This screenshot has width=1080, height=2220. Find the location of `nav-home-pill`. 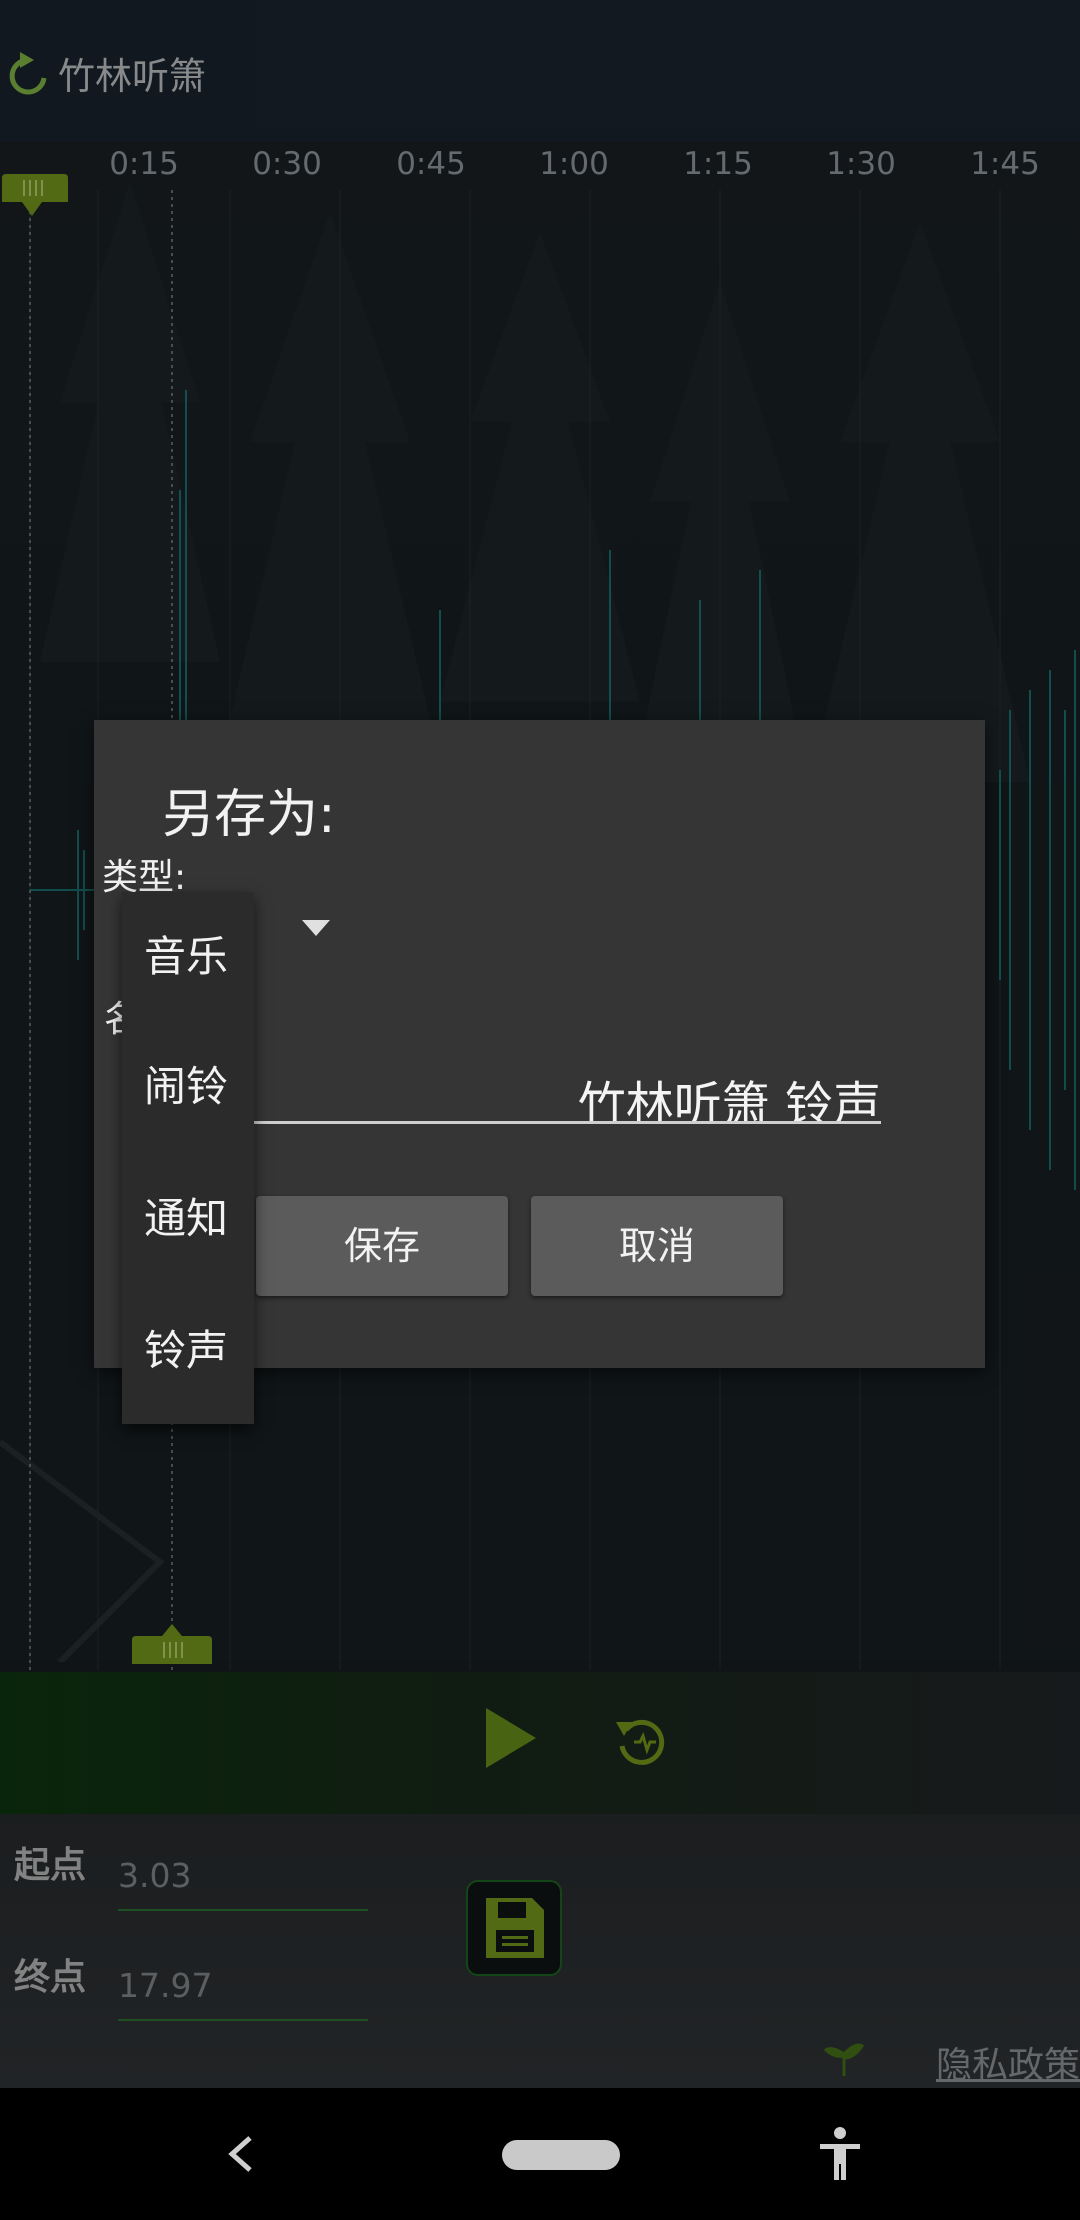

nav-home-pill is located at coordinates (561, 2155).